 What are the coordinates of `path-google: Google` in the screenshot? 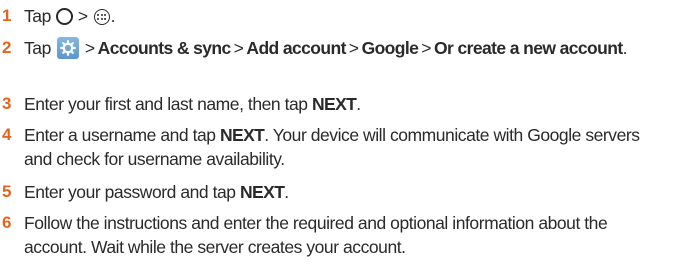 It's located at (390, 48).